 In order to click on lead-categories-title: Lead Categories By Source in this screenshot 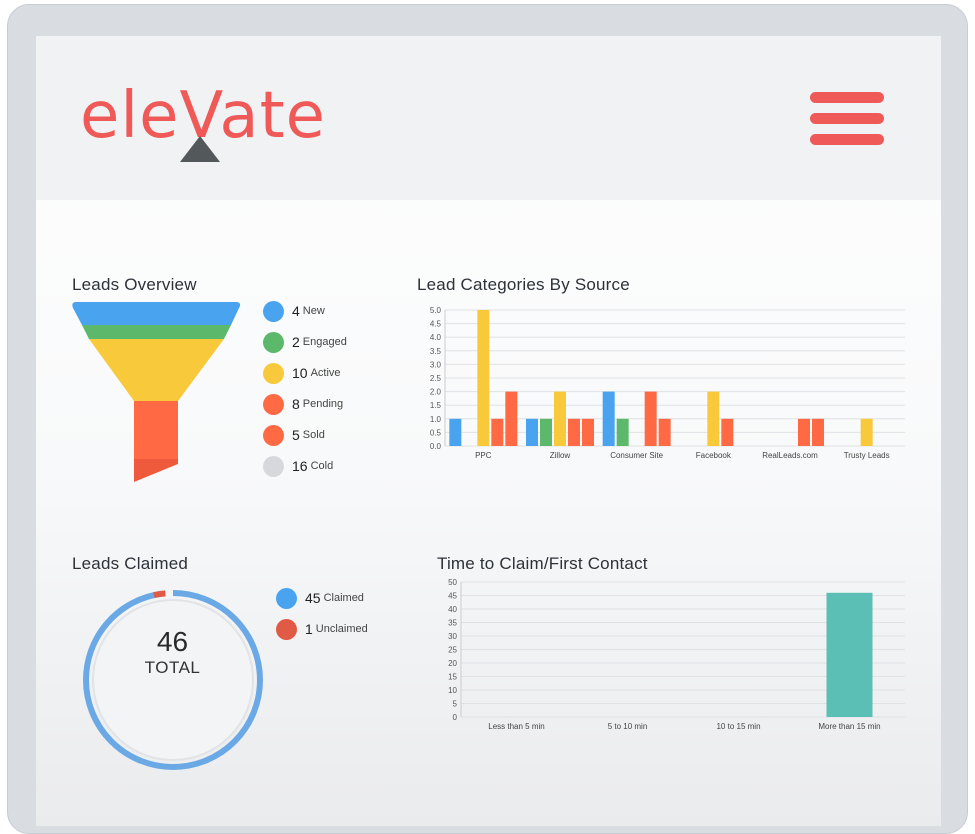, I will do `click(523, 284)`.